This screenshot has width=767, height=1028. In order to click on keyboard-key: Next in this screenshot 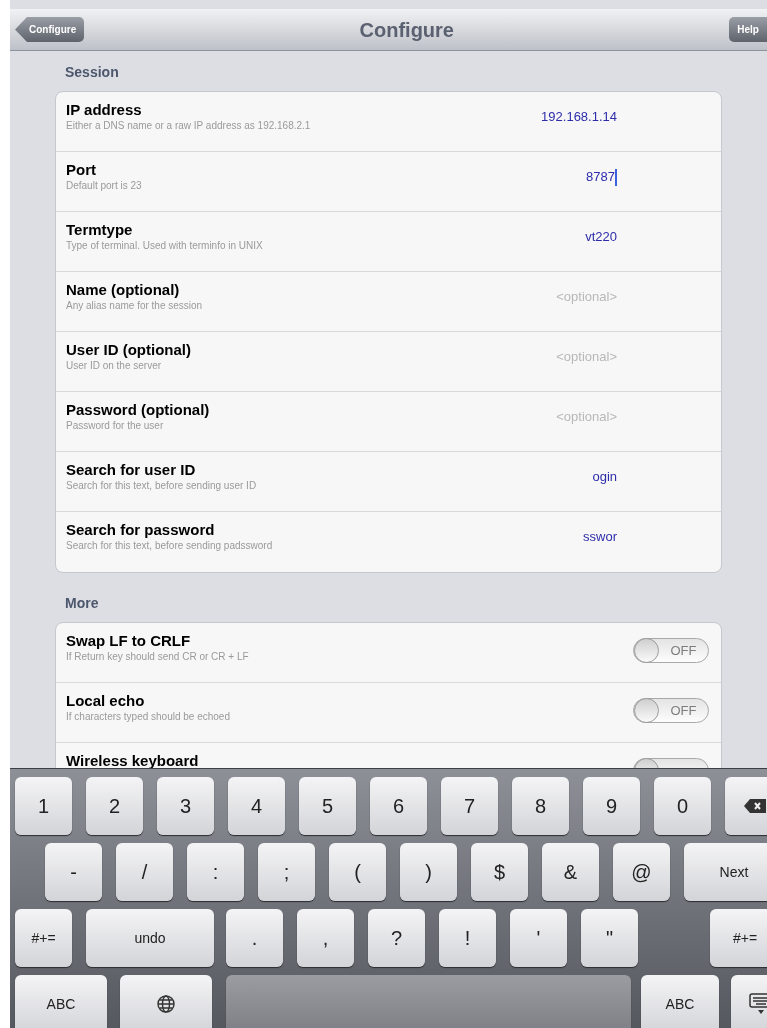, I will do `click(725, 872)`.